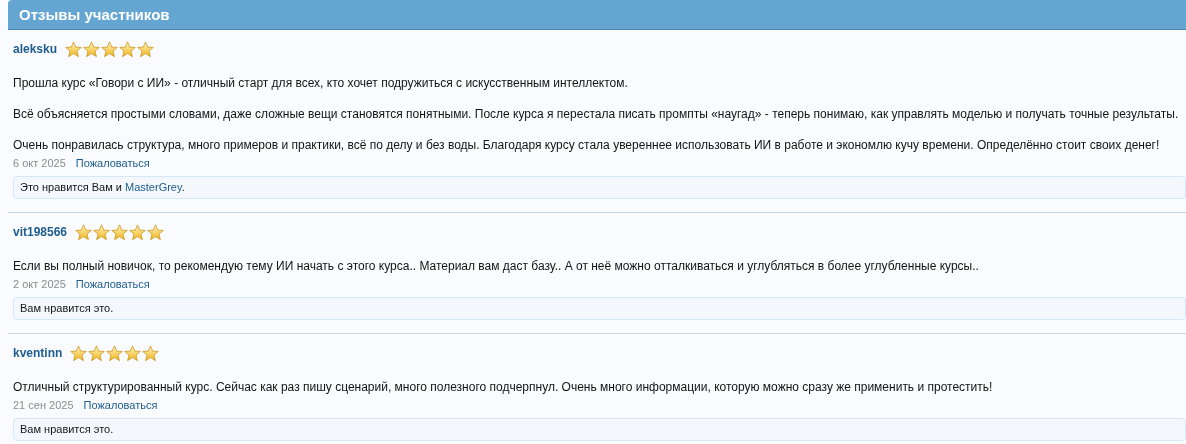 The height and width of the screenshot is (444, 1186). What do you see at coordinates (102, 187) in the screenshot?
I see `likes-text: Это нравится Вам и MasterGrey.` at bounding box center [102, 187].